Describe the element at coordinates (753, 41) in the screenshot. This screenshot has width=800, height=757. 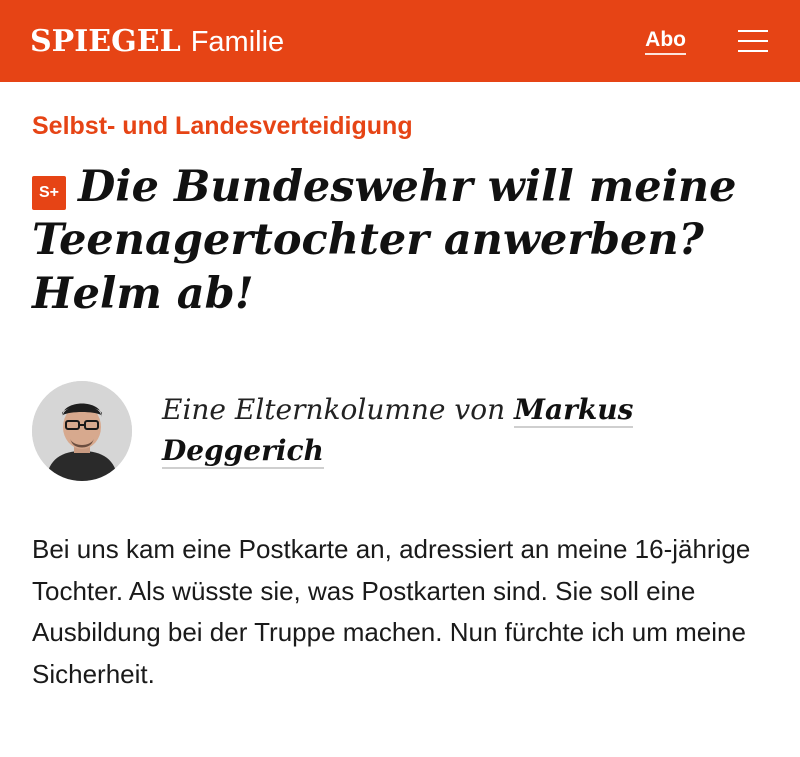
I see `hamburger-menu-icon` at that location.